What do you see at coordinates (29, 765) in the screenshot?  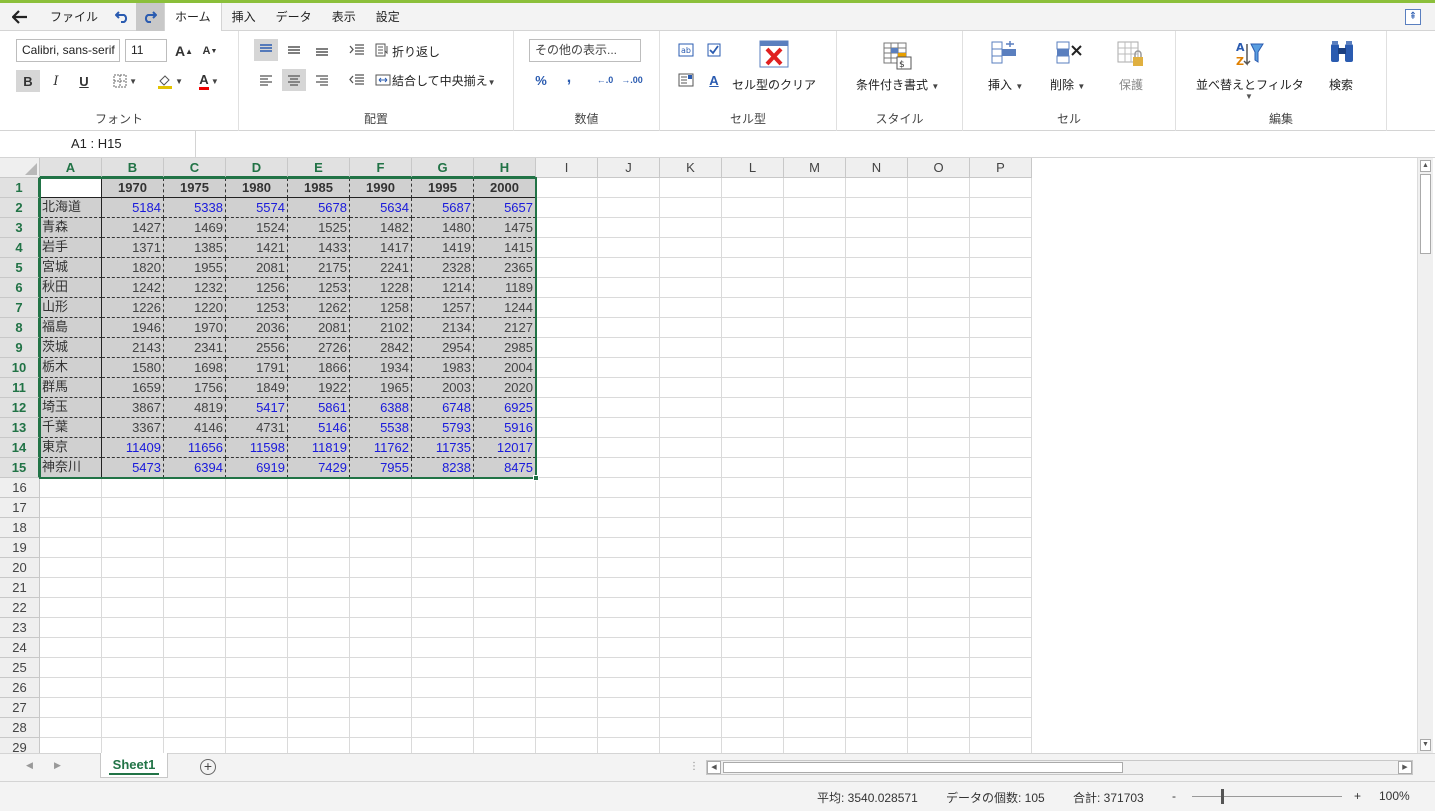 I see `prev-sheet-icon: ◀` at bounding box center [29, 765].